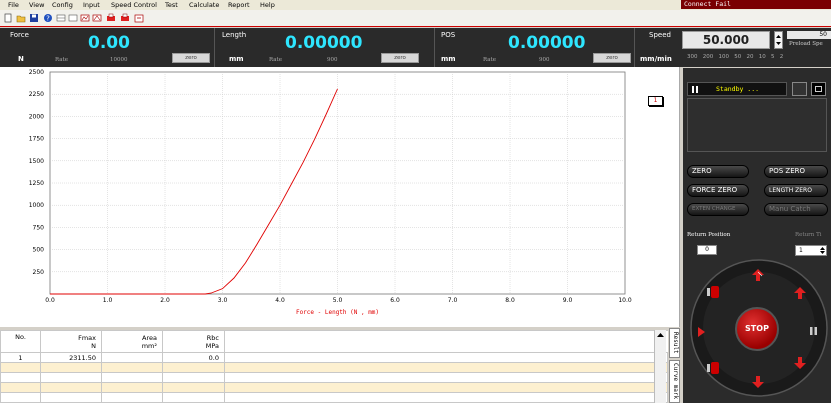 The height and width of the screenshot is (403, 831). I want to click on menu-speed-control: Speed Control, so click(134, 5).